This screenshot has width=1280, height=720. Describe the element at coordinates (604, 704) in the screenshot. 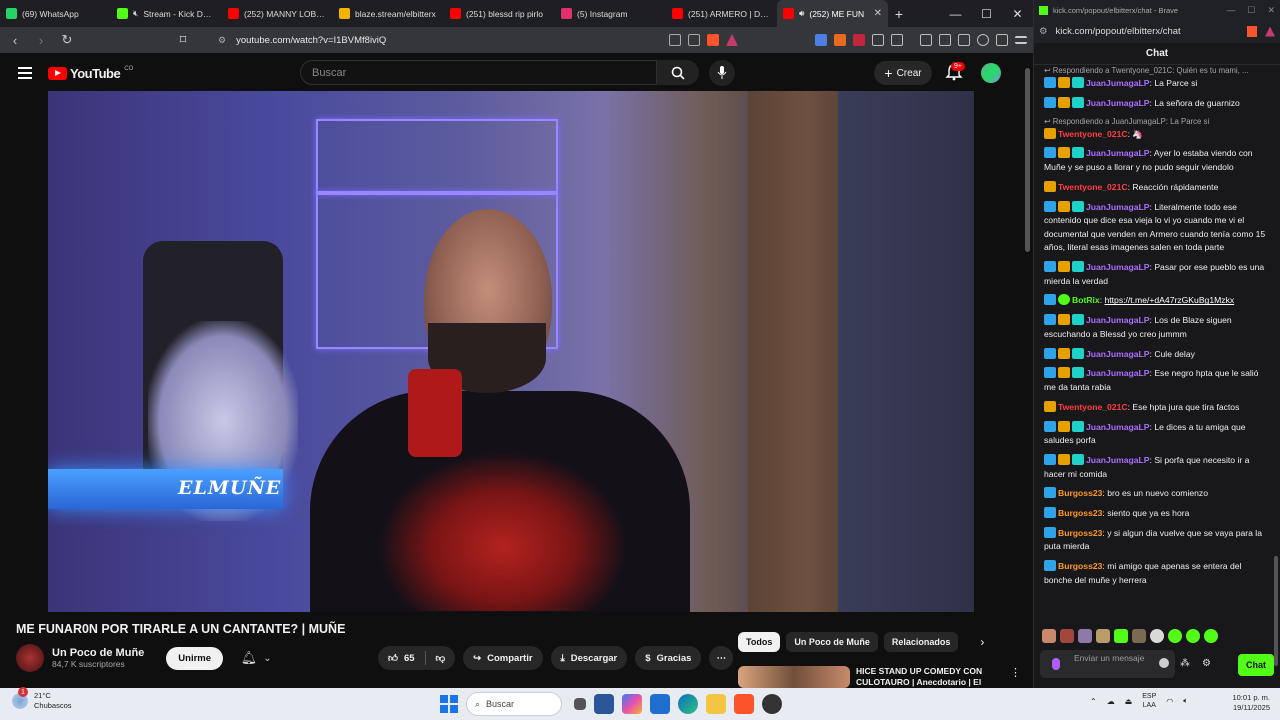

I see `snipping-tool-icon` at that location.